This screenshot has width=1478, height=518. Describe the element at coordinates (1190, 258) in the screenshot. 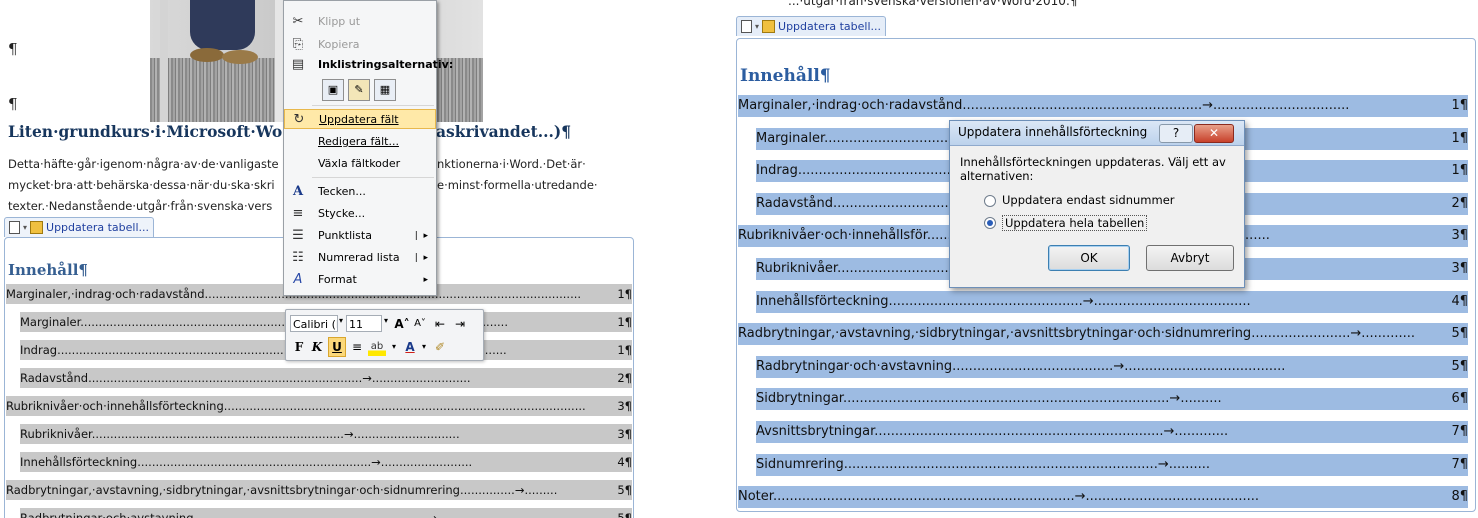

I see `cancel-button: Avbryt` at that location.